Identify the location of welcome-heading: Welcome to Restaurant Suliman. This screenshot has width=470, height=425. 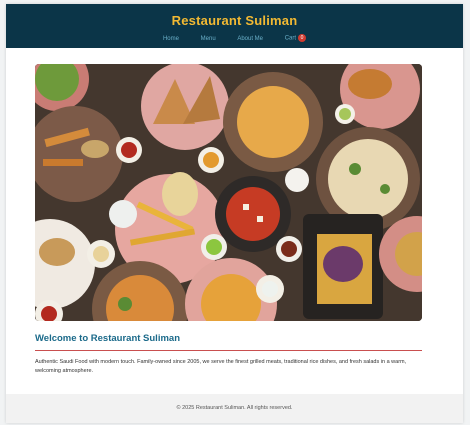
(107, 338).